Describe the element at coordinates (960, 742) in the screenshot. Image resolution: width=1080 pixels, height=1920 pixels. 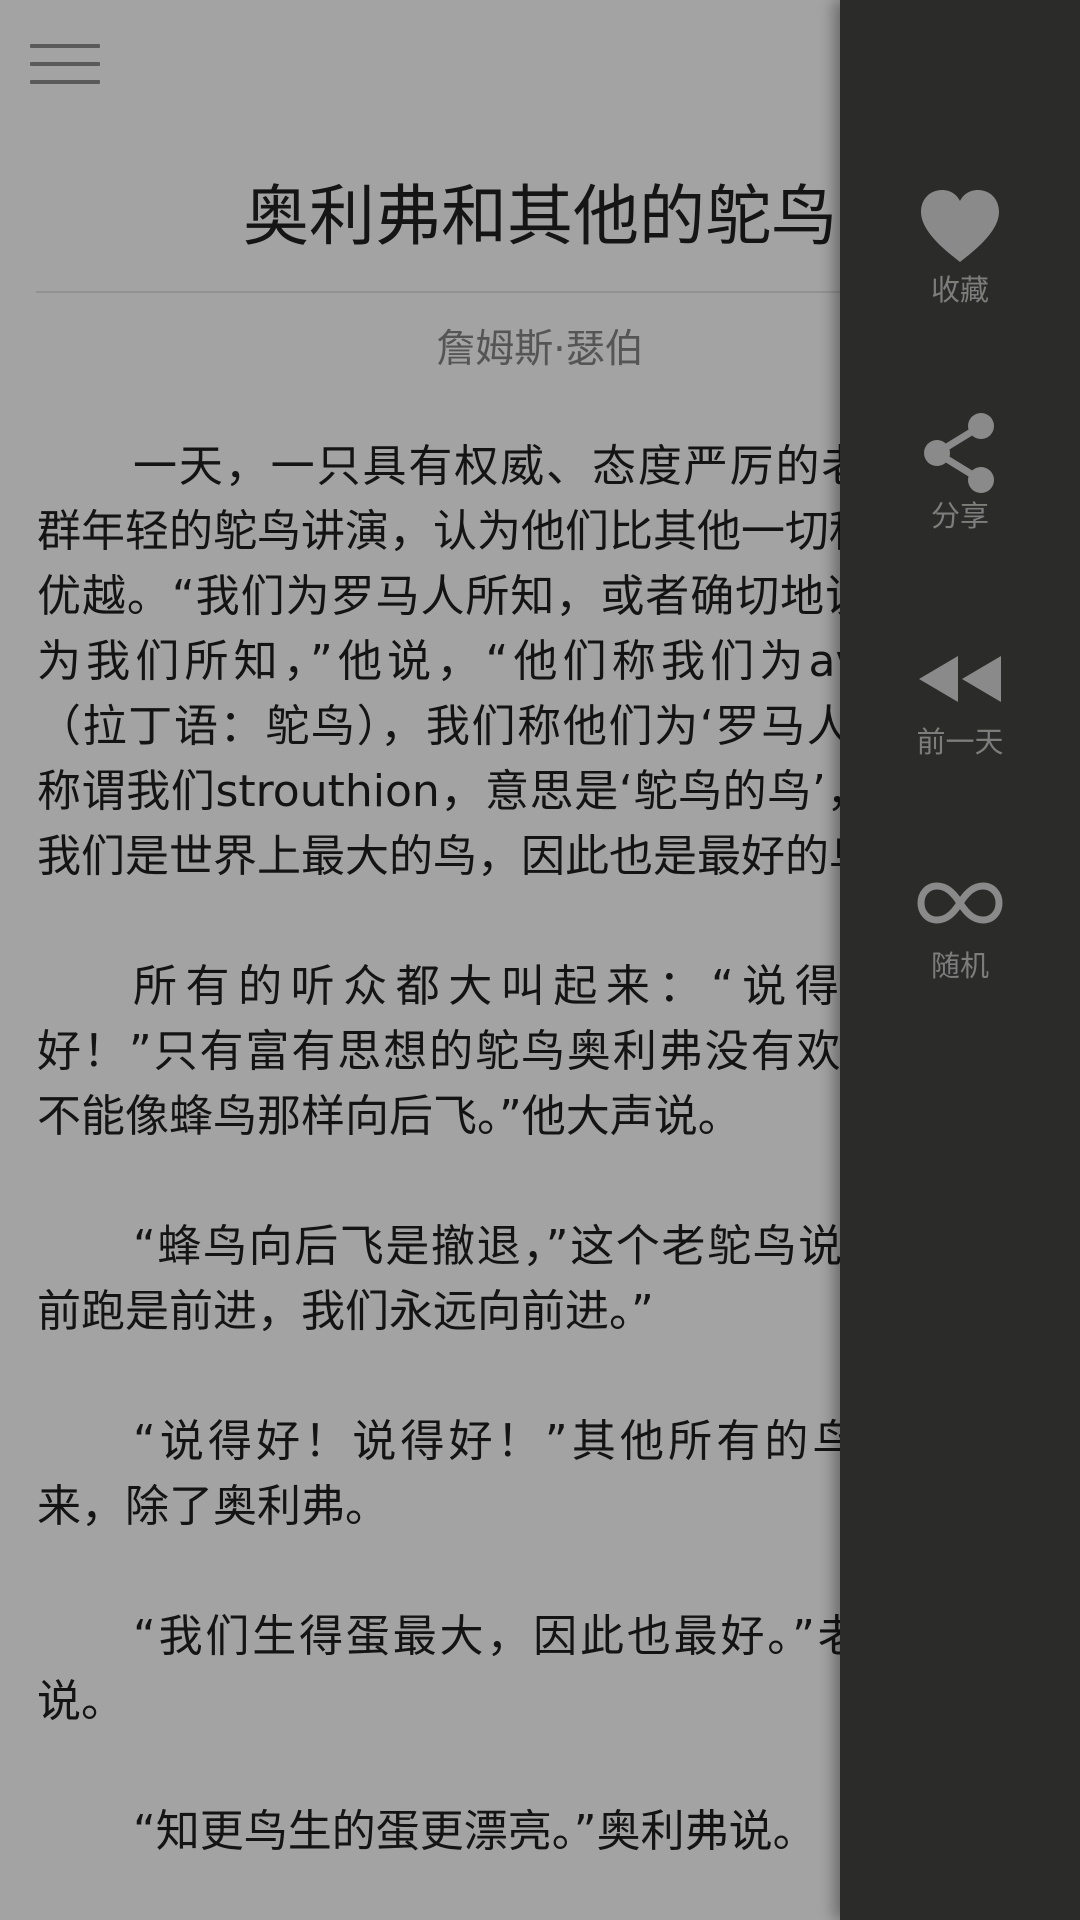
I see `previous-day-label: 前一天` at that location.